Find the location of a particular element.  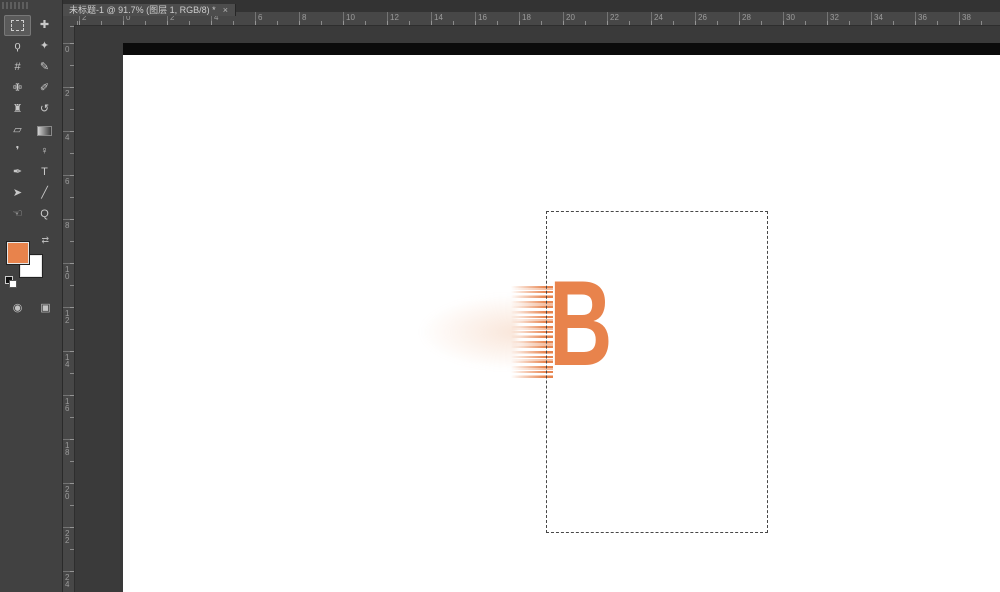

pen-tool-button: ✒ is located at coordinates (17, 172).